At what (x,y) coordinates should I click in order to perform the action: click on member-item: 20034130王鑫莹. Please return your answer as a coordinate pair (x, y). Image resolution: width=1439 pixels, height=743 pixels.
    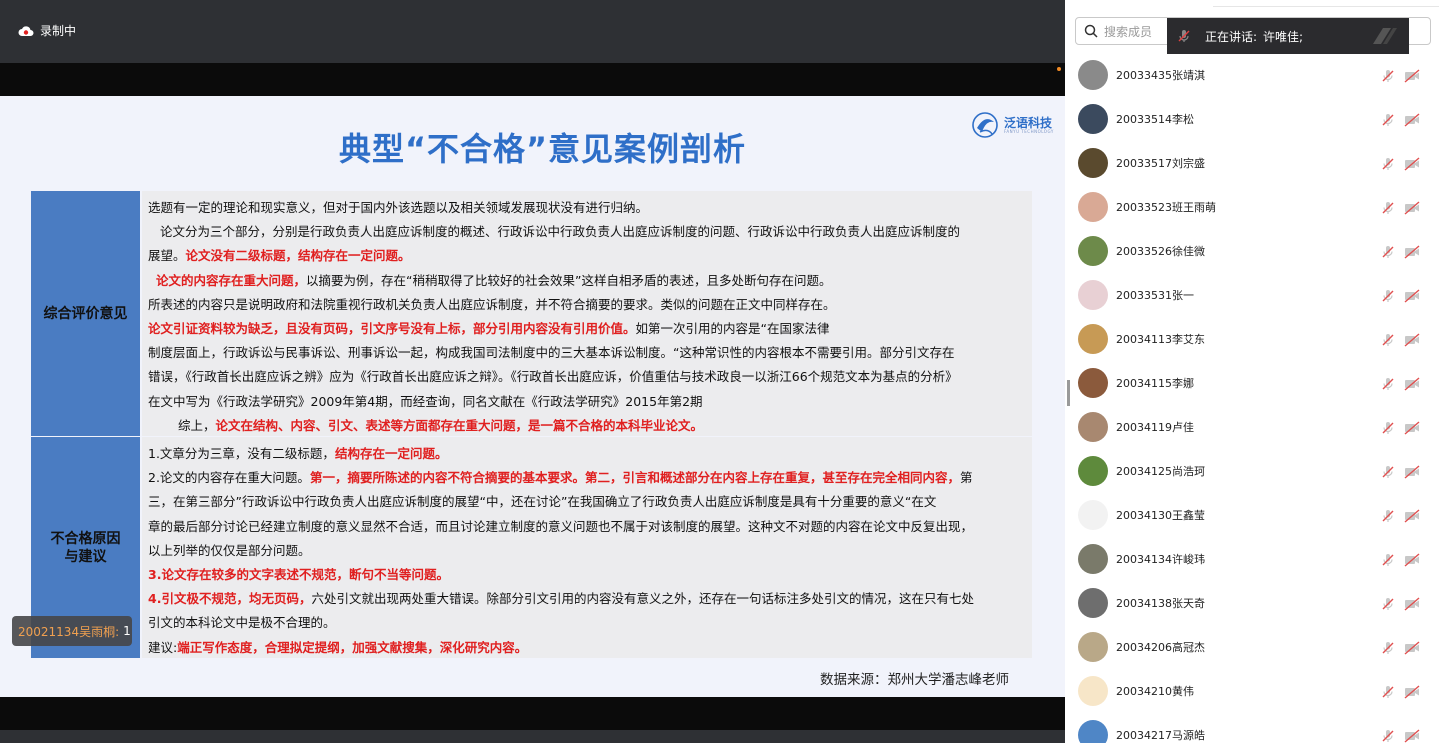
    Looking at the image, I should click on (1252, 515).